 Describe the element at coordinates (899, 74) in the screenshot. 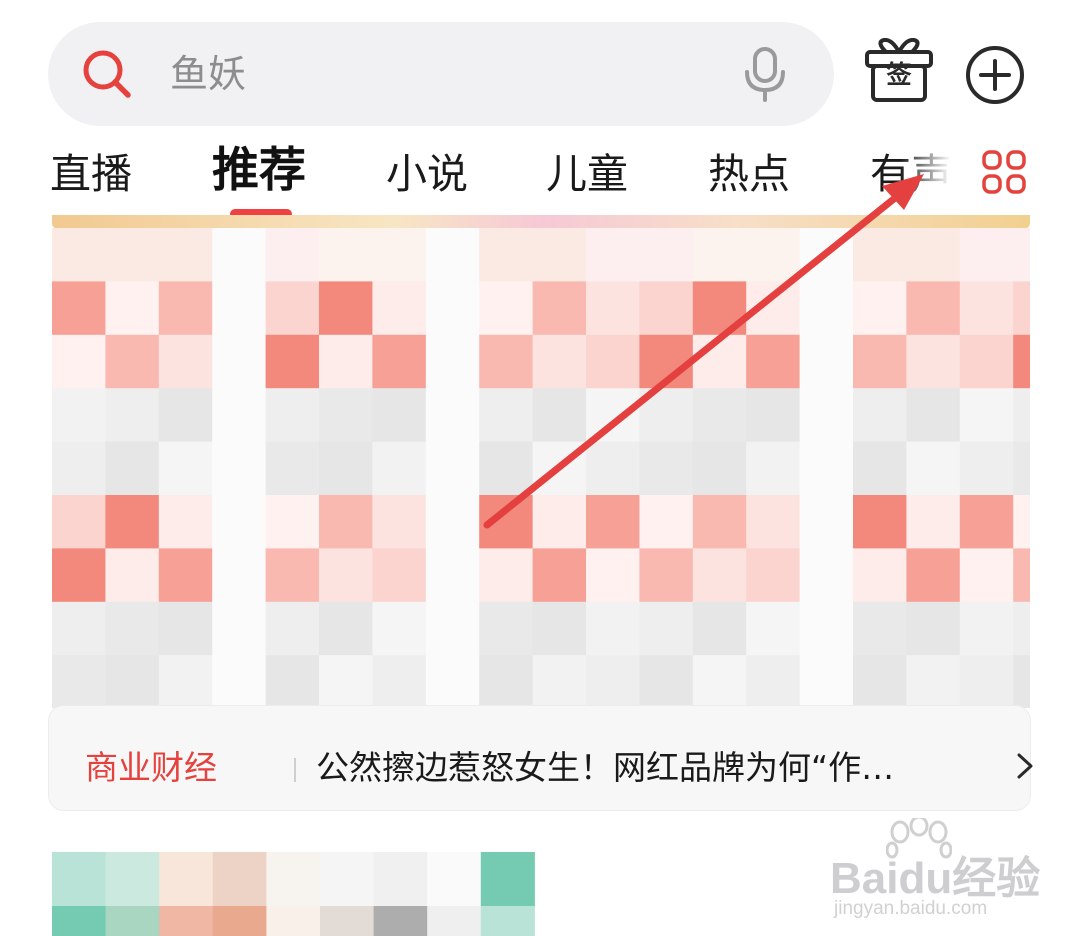

I see `checkin-label: 签` at that location.